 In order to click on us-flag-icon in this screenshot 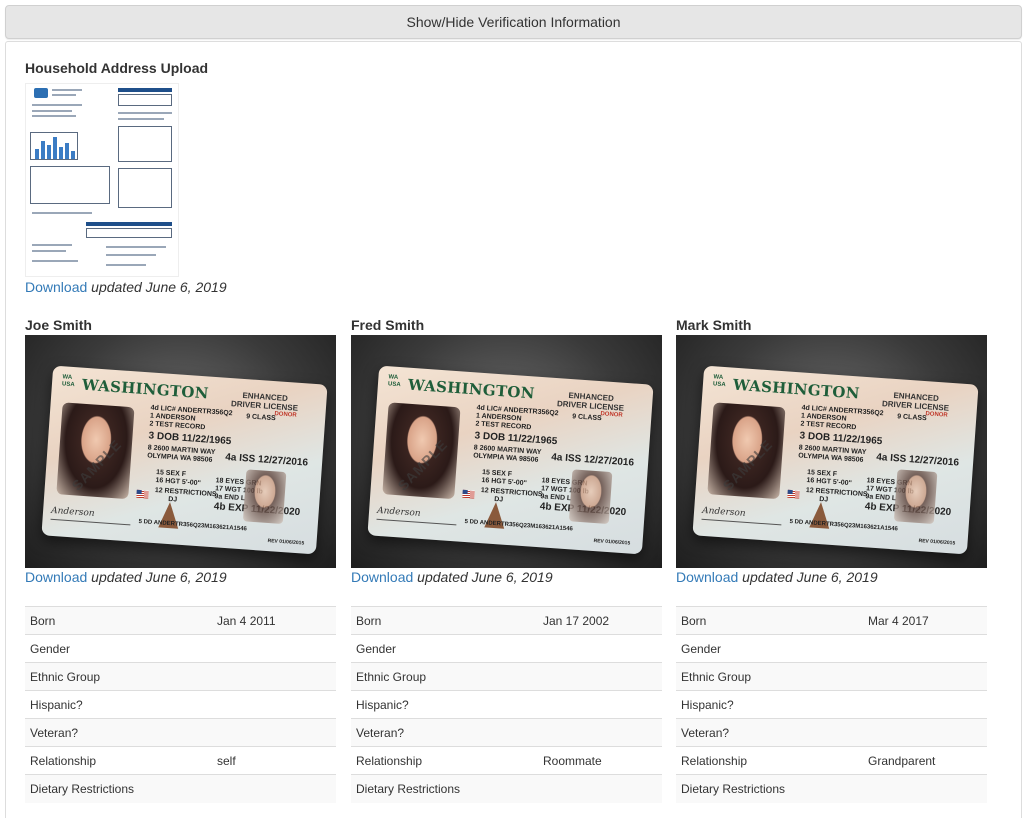, I will do `click(142, 494)`.